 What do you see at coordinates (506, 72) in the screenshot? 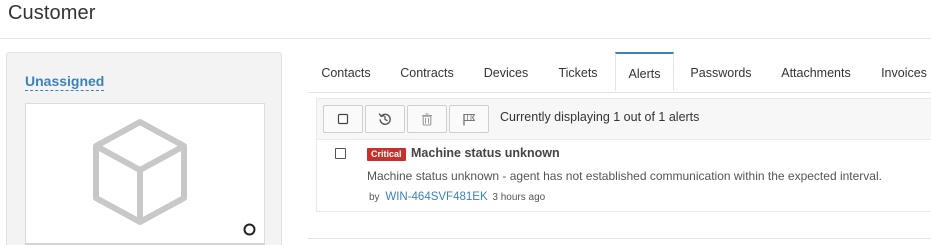
I see `tab-devices: Devices` at bounding box center [506, 72].